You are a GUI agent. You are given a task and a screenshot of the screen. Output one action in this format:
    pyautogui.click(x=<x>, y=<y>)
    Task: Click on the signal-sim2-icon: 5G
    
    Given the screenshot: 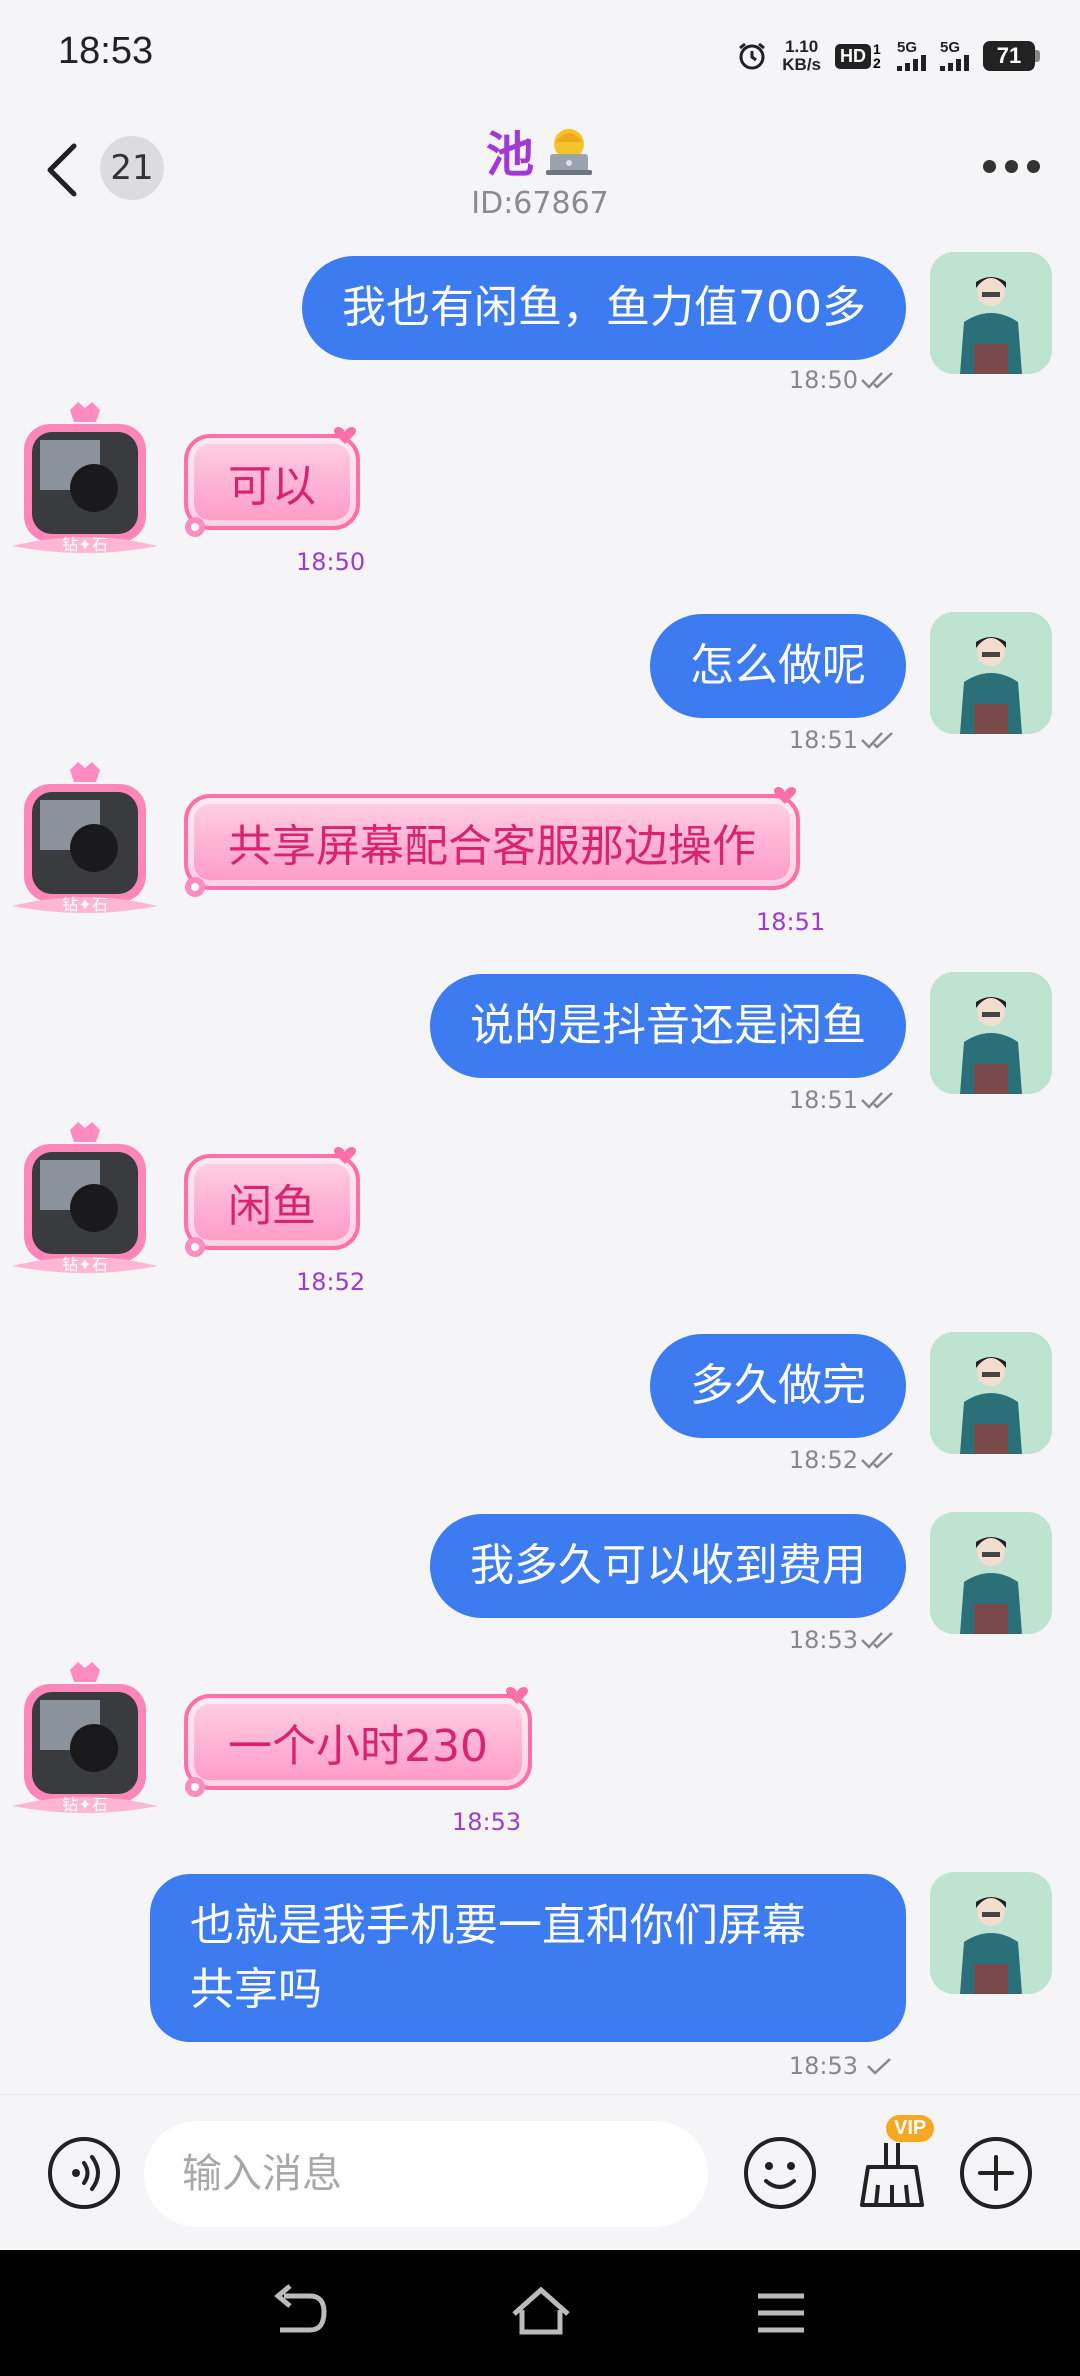 What is the action you would take?
    pyautogui.click(x=954, y=55)
    